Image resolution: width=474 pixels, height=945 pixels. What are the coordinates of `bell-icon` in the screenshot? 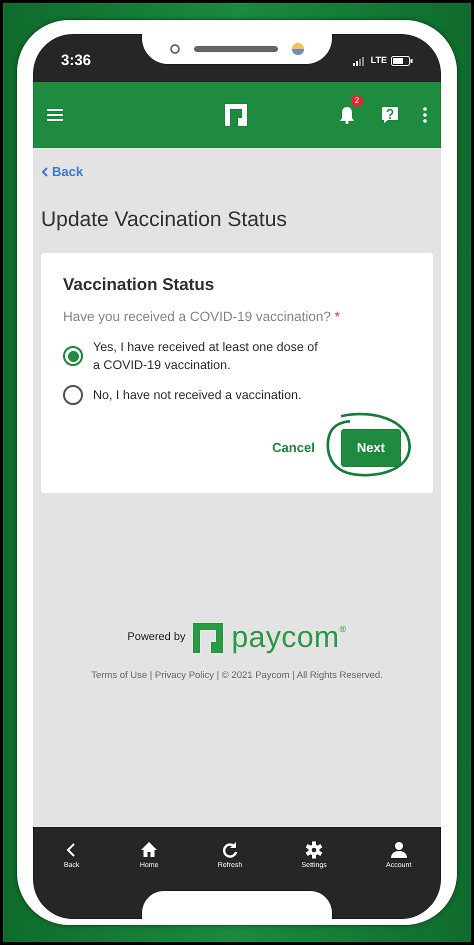 It's located at (347, 115).